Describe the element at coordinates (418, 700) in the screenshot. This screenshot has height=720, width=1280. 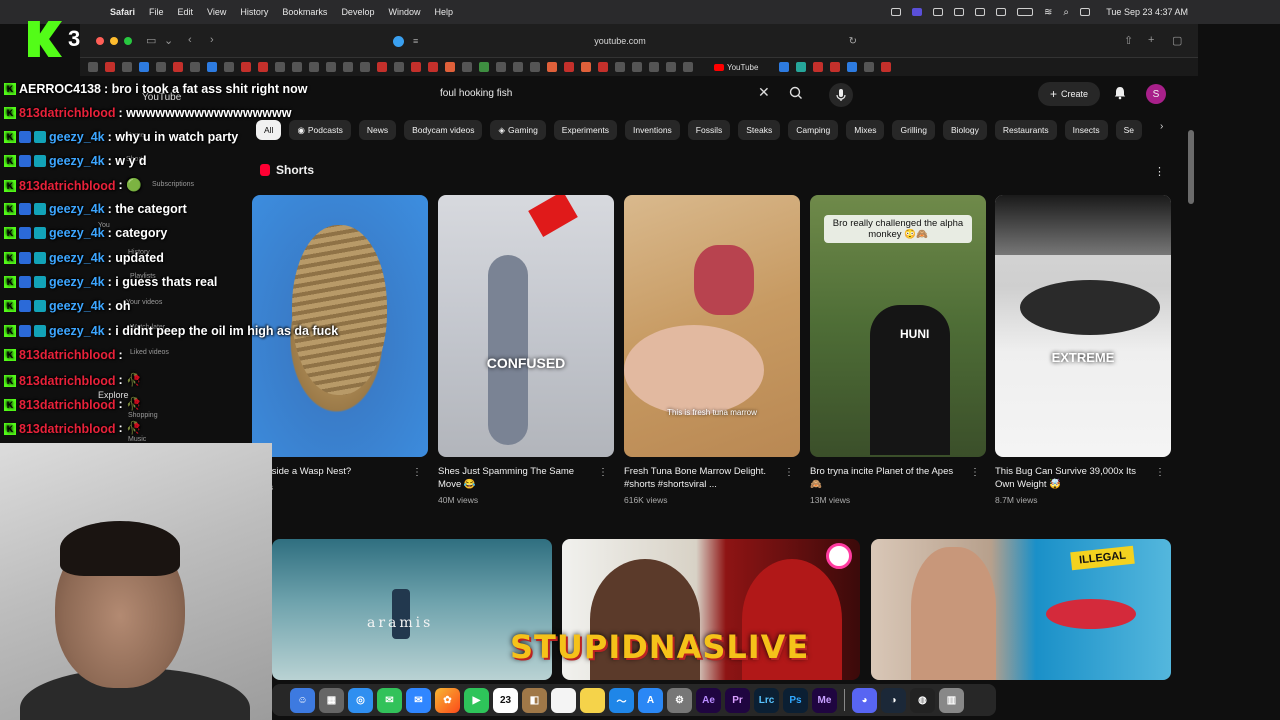
I see `mail-icon: ✉` at that location.